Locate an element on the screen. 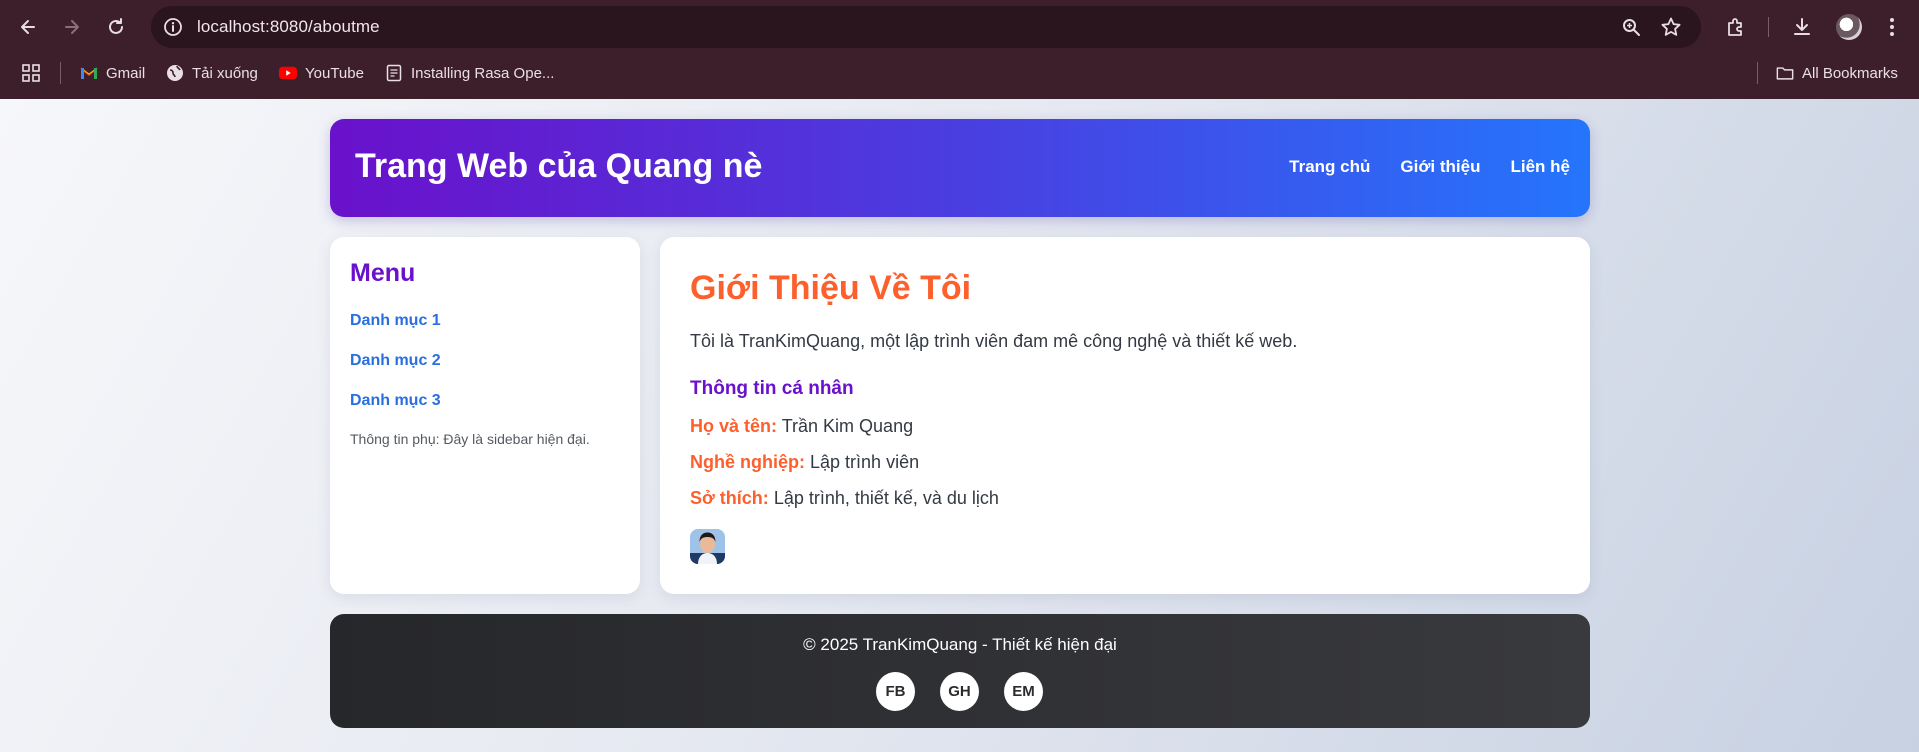  bookmark-tai-xuong: Tải xuống is located at coordinates (212, 73).